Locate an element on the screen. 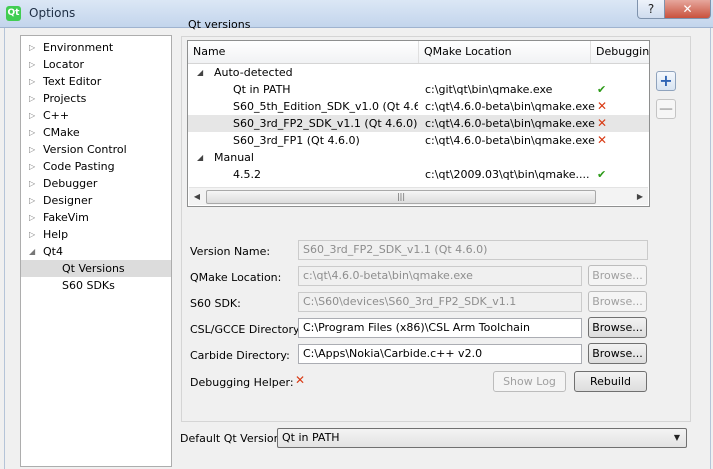 The height and width of the screenshot is (469, 713). qmake-location-label: QMake Location: is located at coordinates (236, 277).